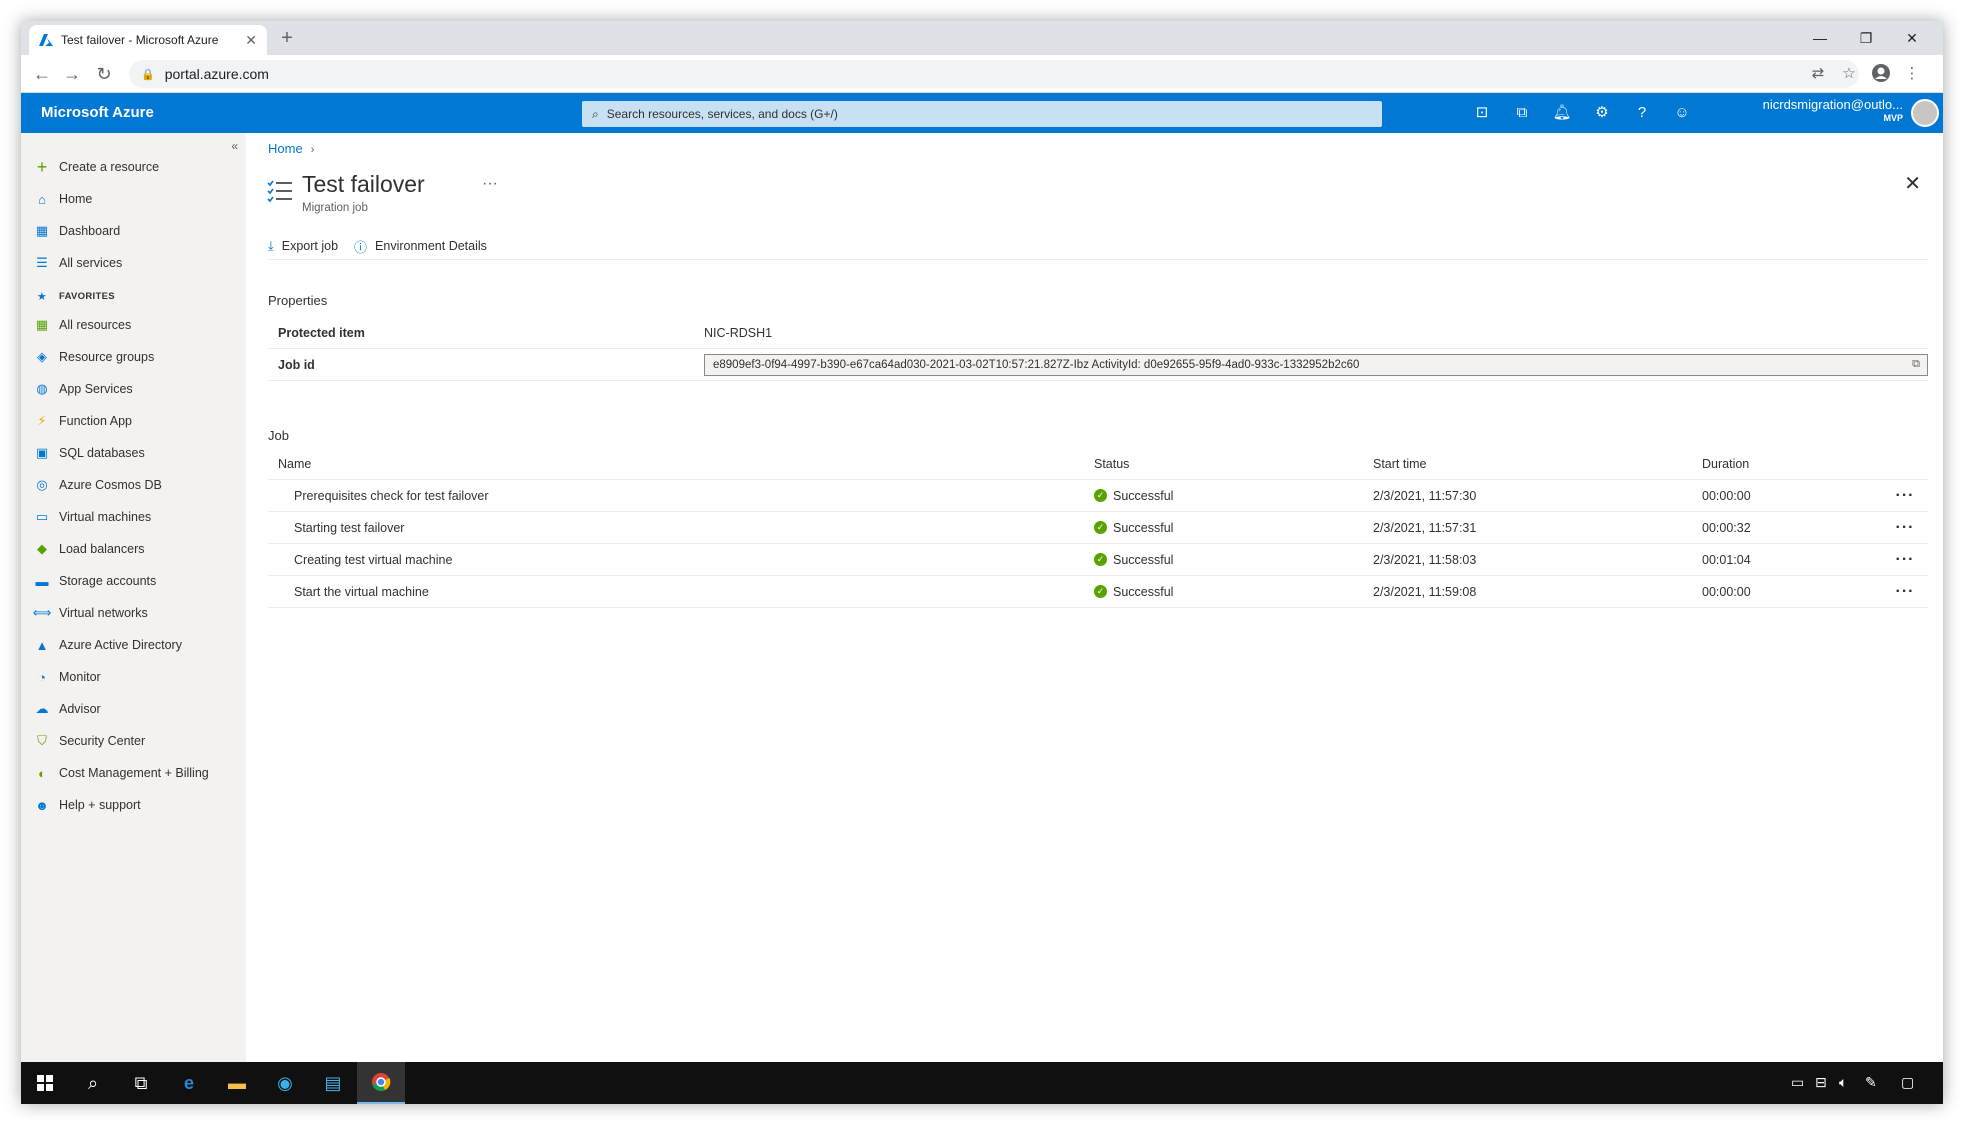 The image size is (1983, 1143). Describe the element at coordinates (982, 1083) in the screenshot. I see `windows-taskbar: ⌕ ⧉ e ▬ ◉ ▤ ▭ ⊟ 🔈︎ ✎ ▢` at that location.